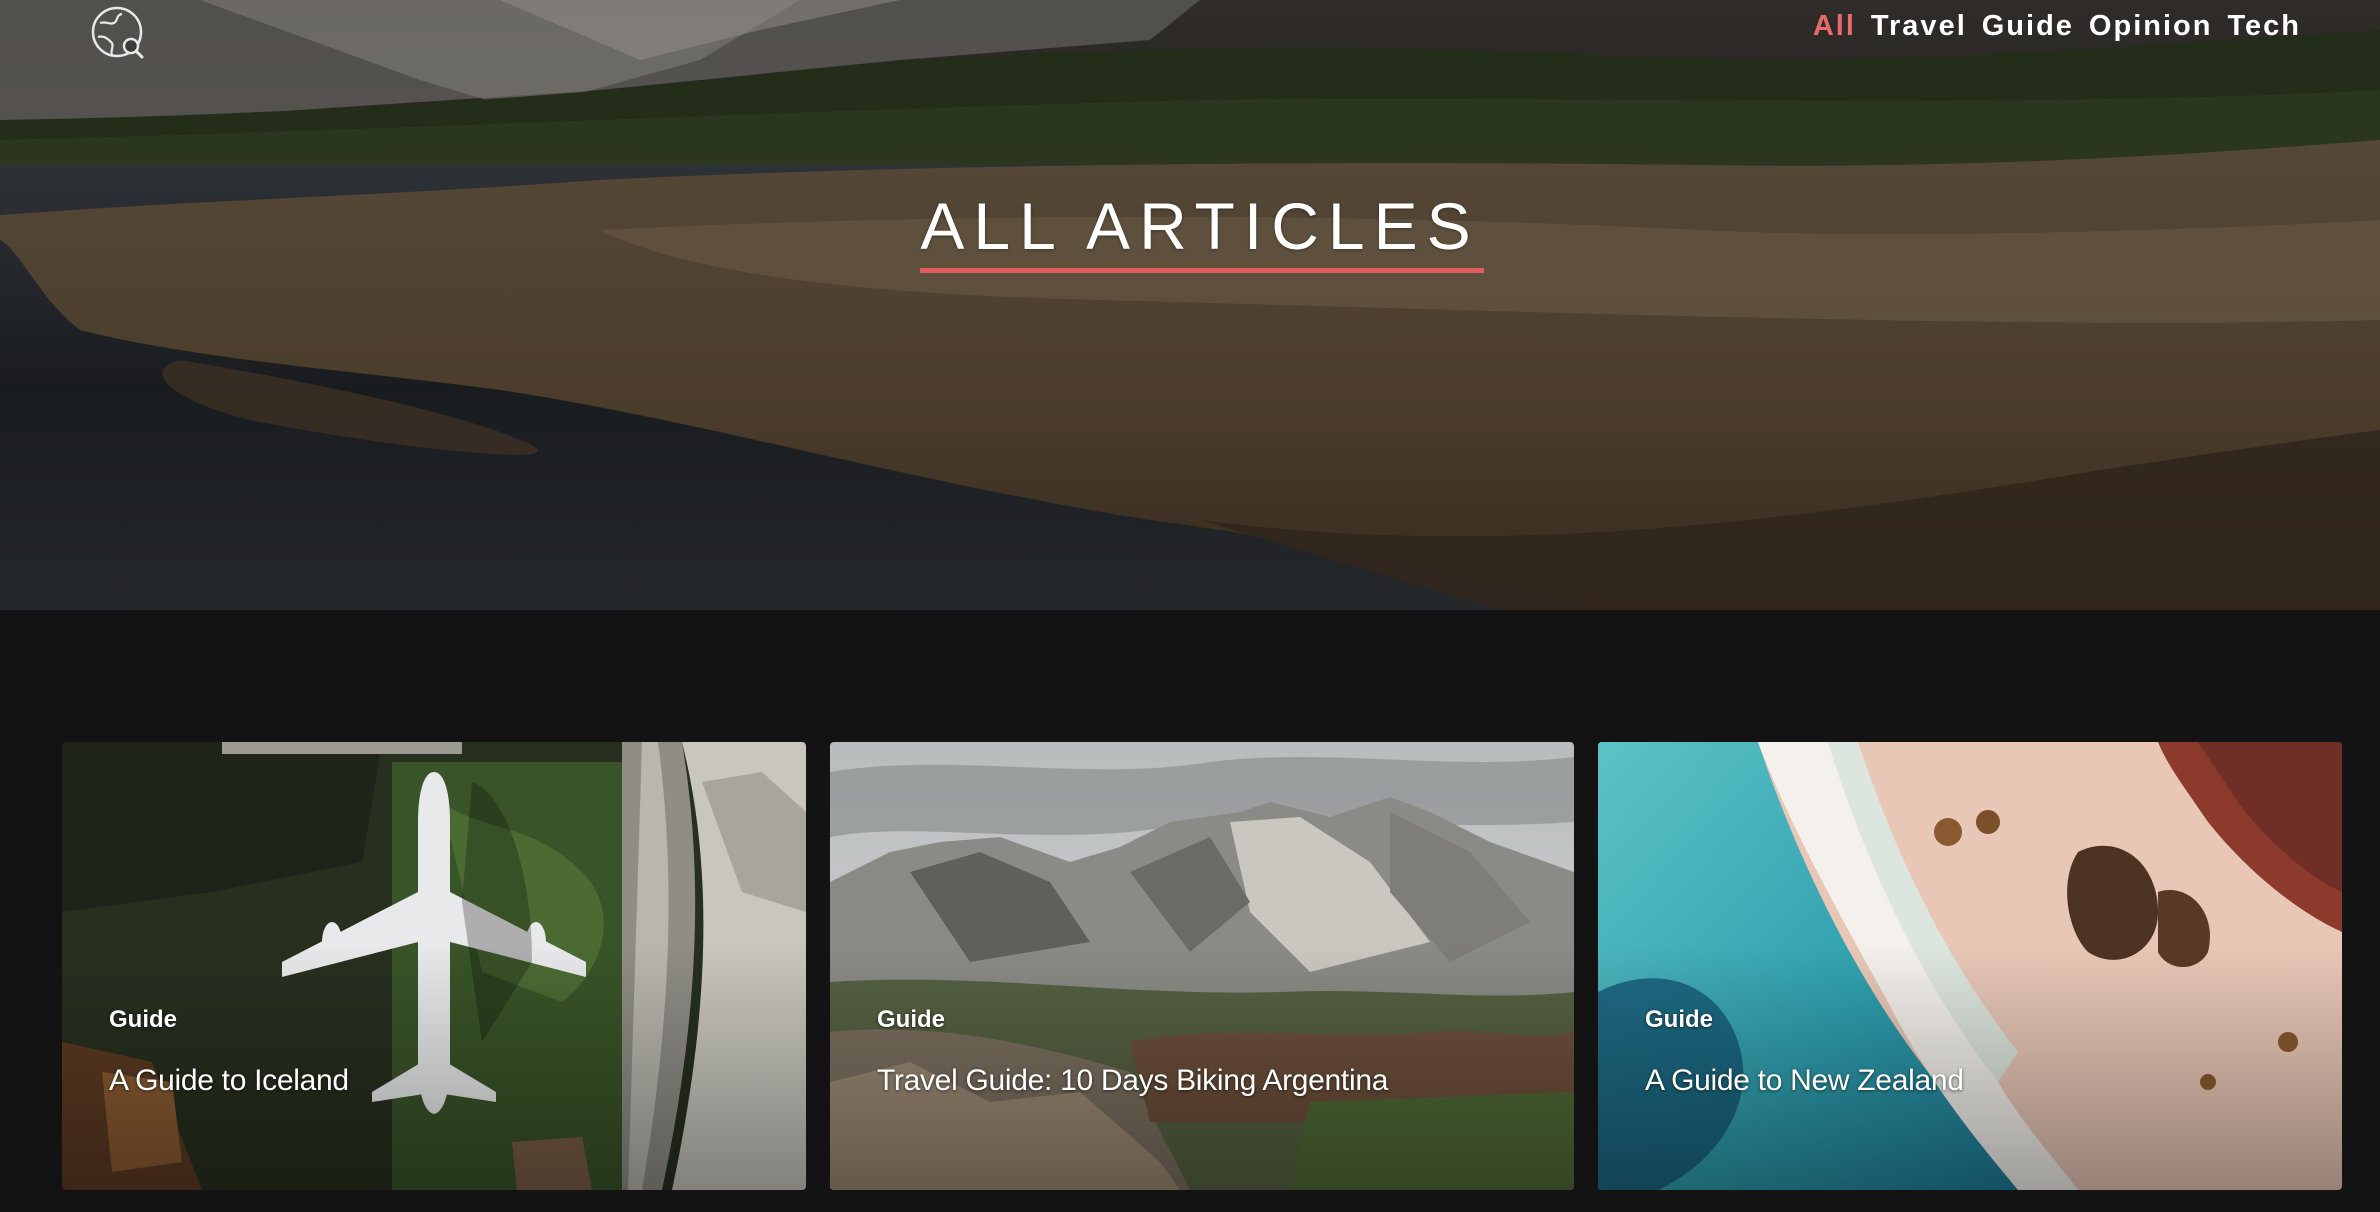  I want to click on article-card-new-zealand: Guide A Guide to New Zealand, so click(1970, 966).